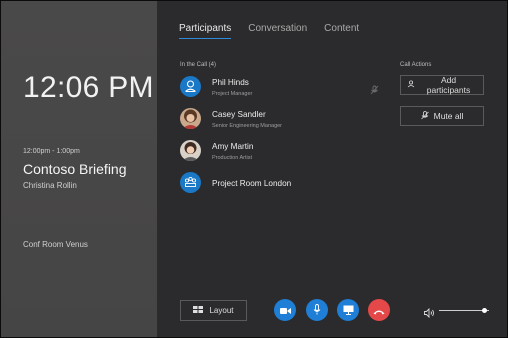 This screenshot has height=338, width=508. I want to click on video-button, so click(285, 310).